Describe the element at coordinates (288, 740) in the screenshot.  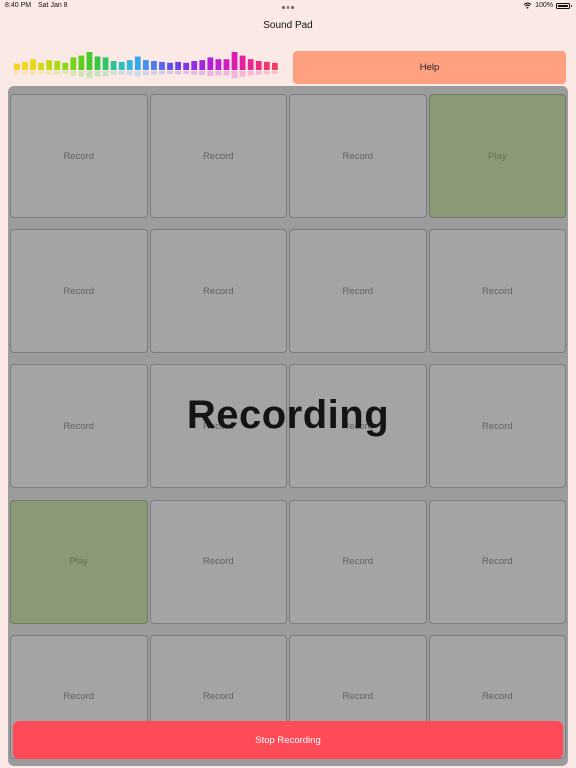
I see `stop-recording-button: Stop Recording` at that location.